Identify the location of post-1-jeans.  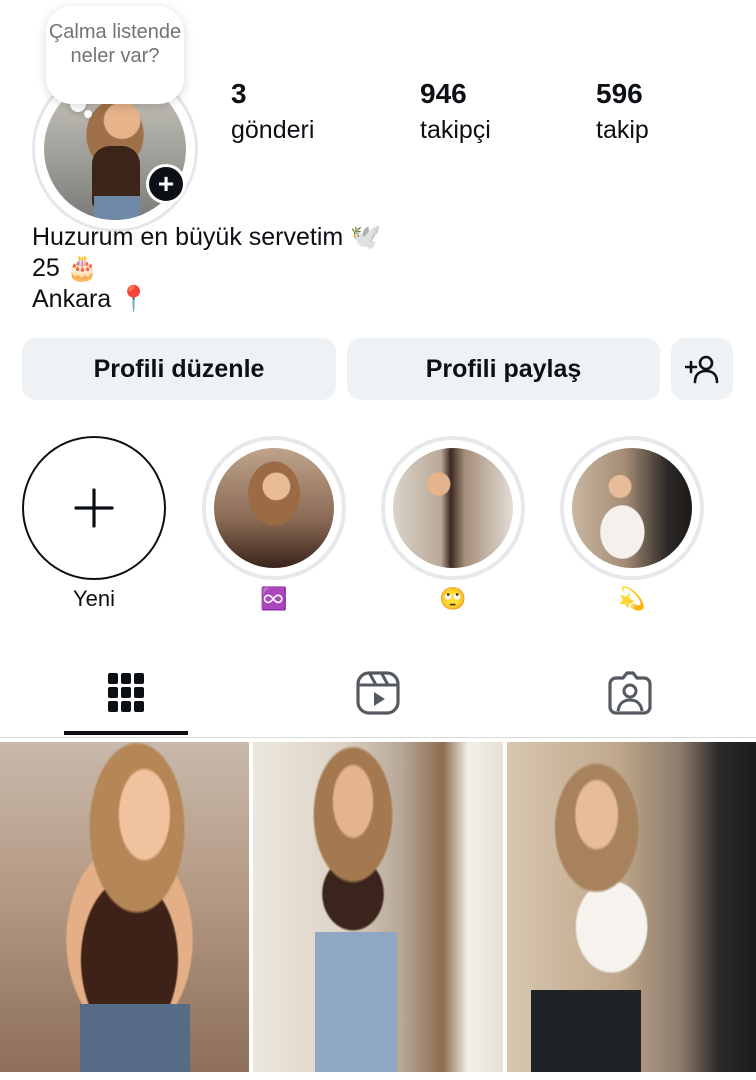
(135, 1038).